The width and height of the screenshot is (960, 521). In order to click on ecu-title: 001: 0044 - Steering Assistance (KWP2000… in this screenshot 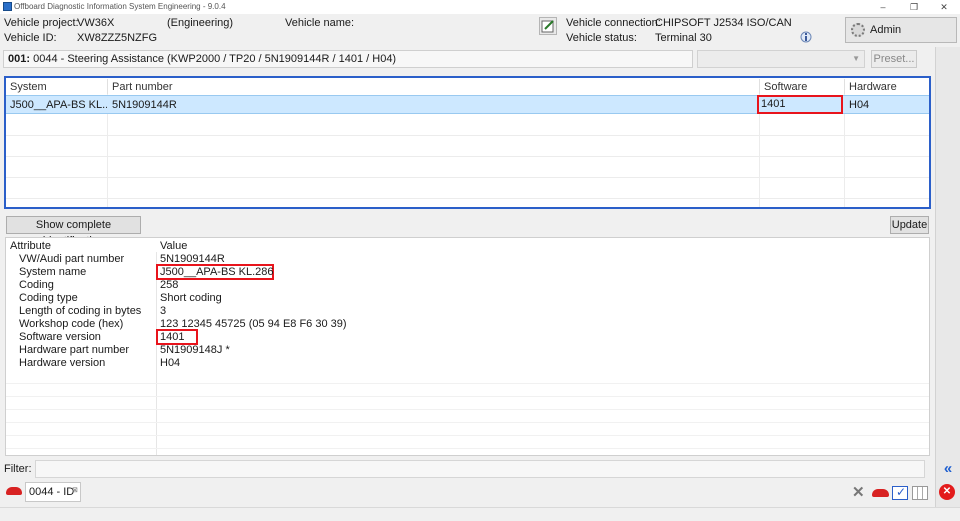, I will do `click(348, 59)`.